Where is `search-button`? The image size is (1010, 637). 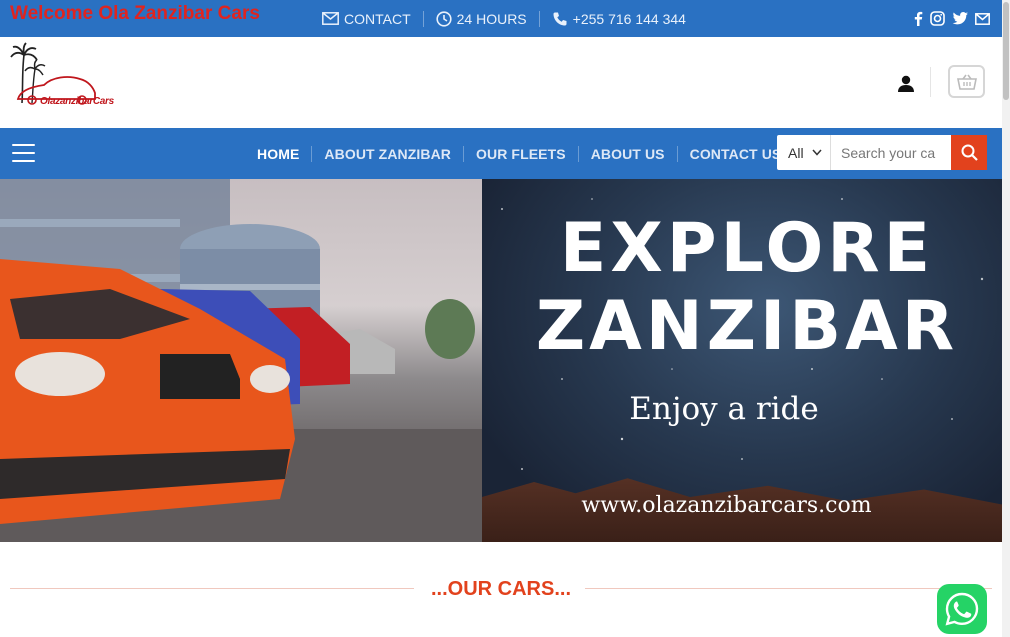
search-button is located at coordinates (969, 152).